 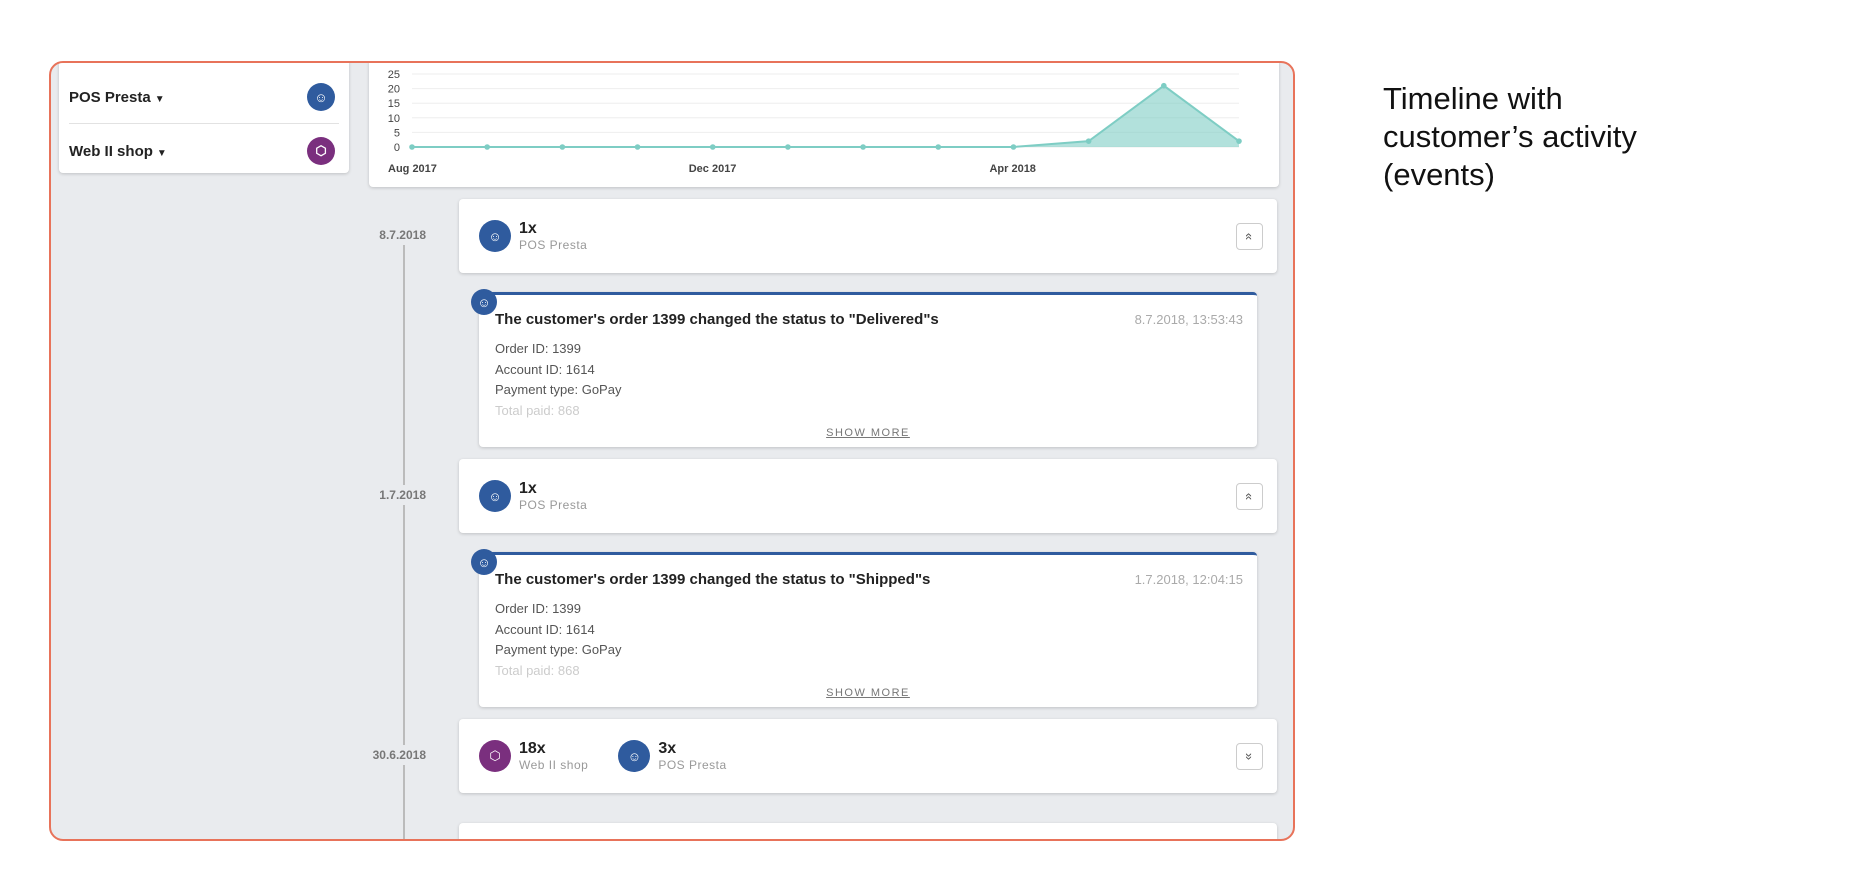 I want to click on area-fill, so click(x=825, y=116).